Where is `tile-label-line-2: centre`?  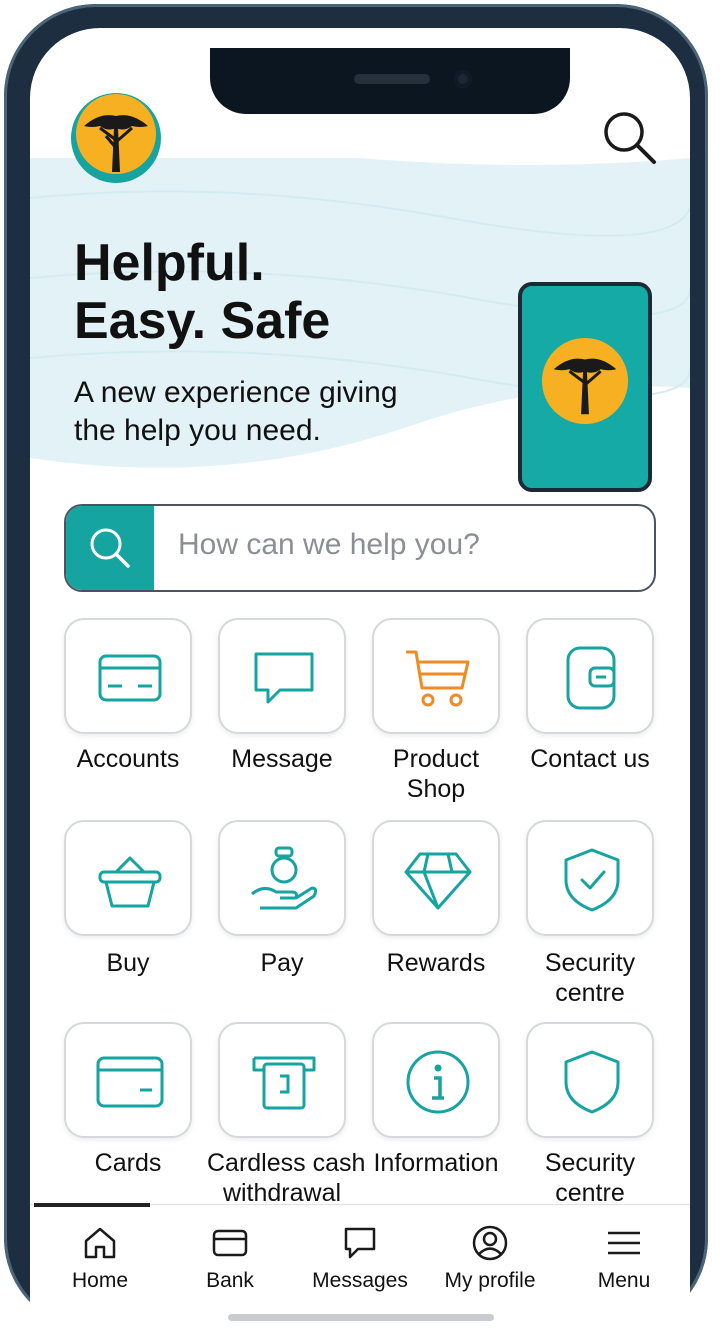 tile-label-line-2: centre is located at coordinates (590, 993).